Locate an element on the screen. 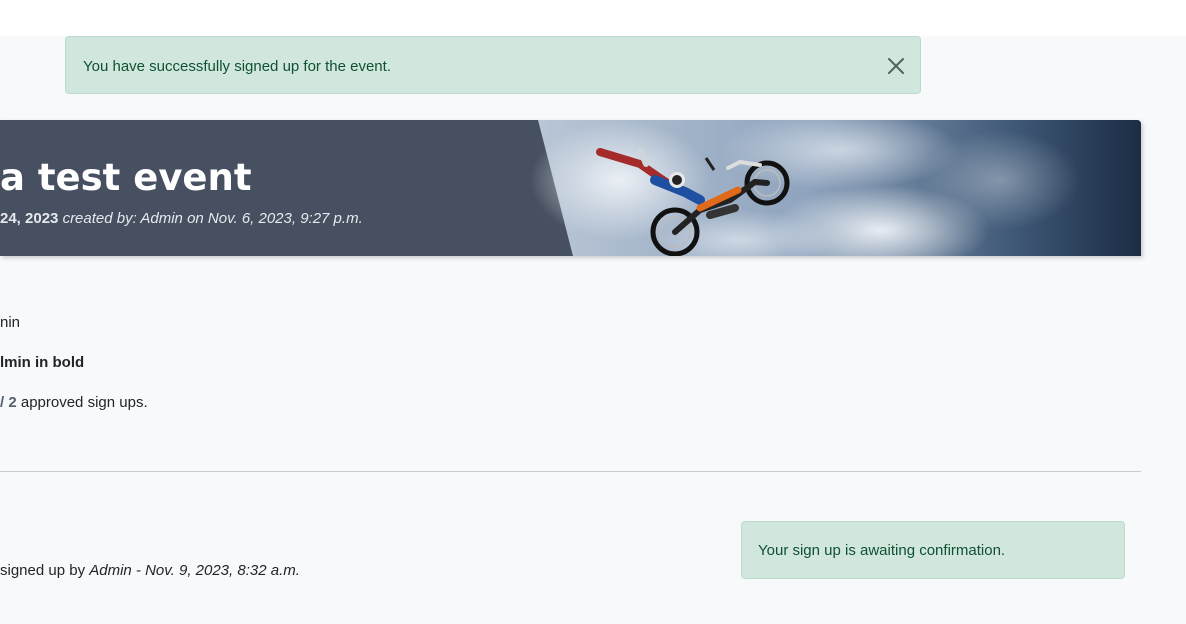  approved-signups-count: / 2 approved sign ups. is located at coordinates (74, 402).